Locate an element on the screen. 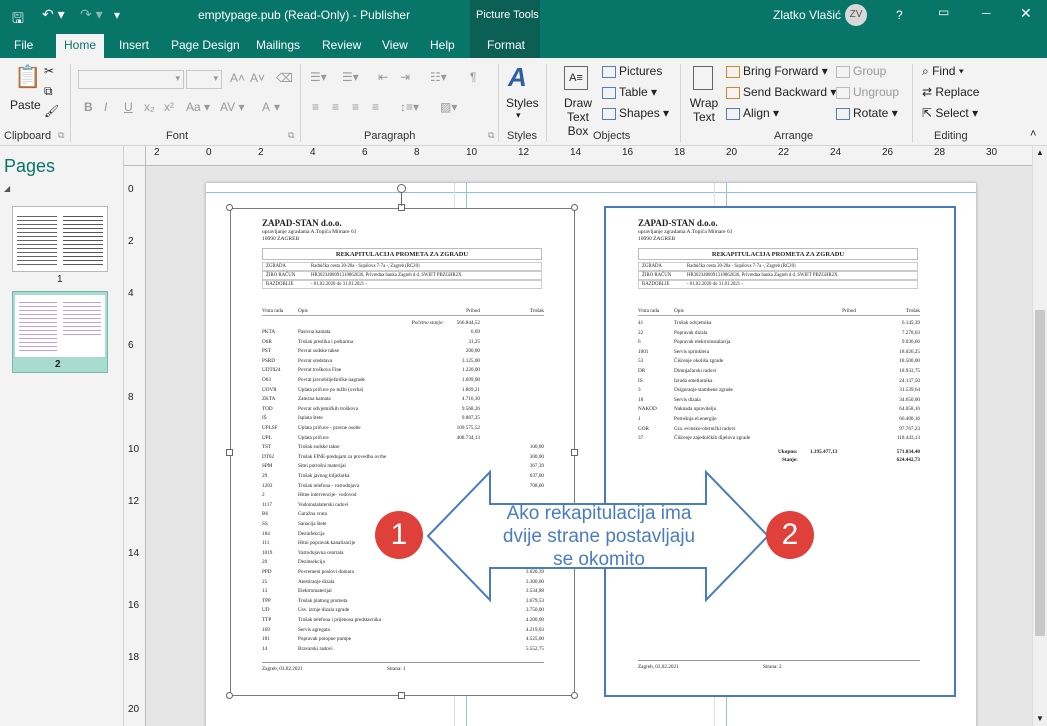 Image resolution: width=1047 pixels, height=726 pixels. tab-page-design: Page Design is located at coordinates (205, 45).